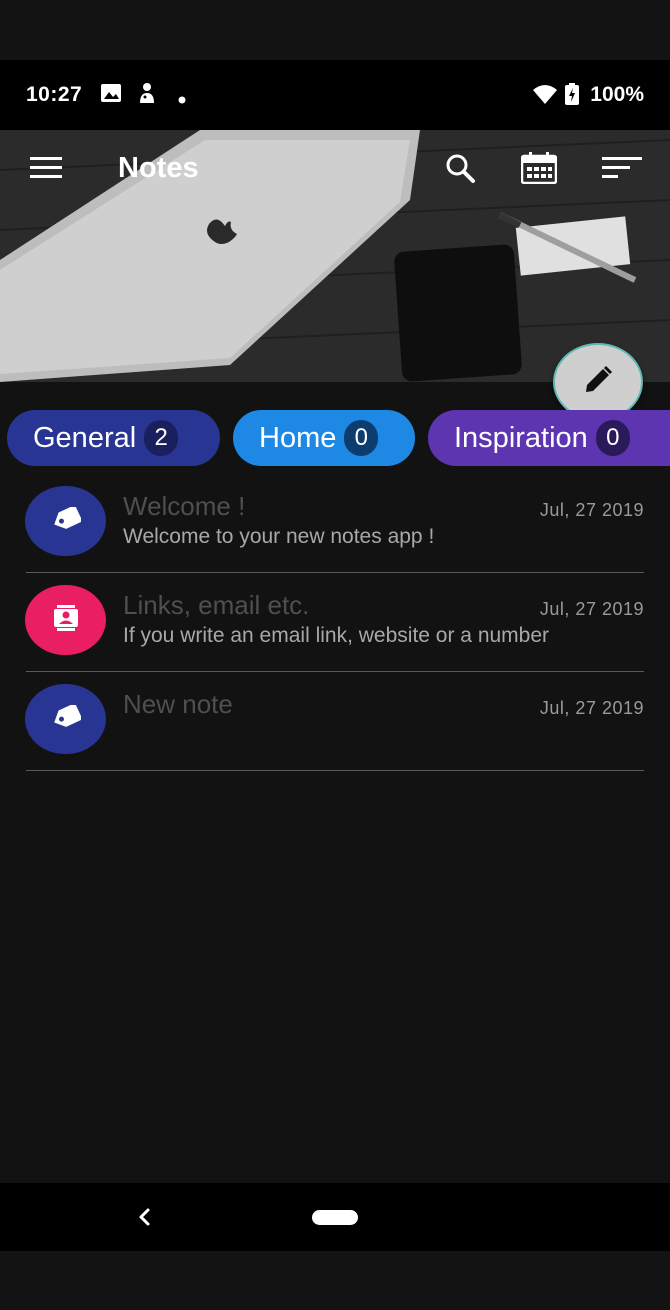 This screenshot has width=670, height=1310. What do you see at coordinates (335, 95) in the screenshot?
I see `status-bar: 10:27 100%` at bounding box center [335, 95].